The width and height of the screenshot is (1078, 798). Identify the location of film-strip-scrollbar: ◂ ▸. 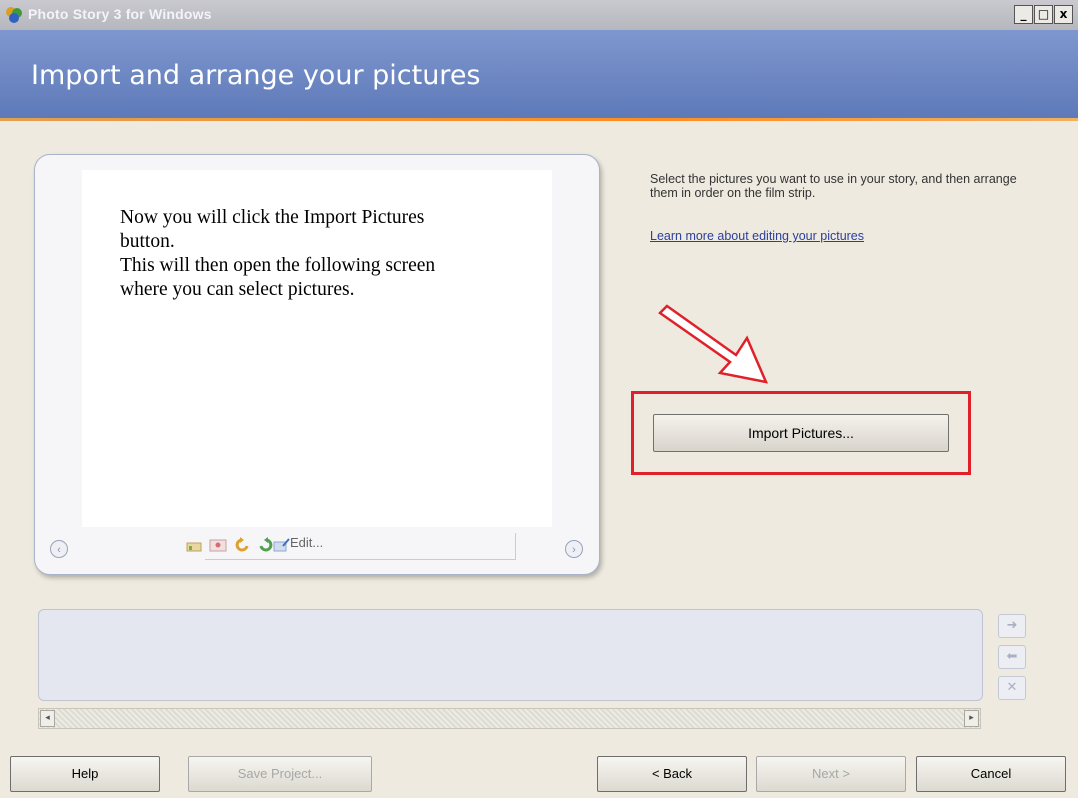
(509, 718).